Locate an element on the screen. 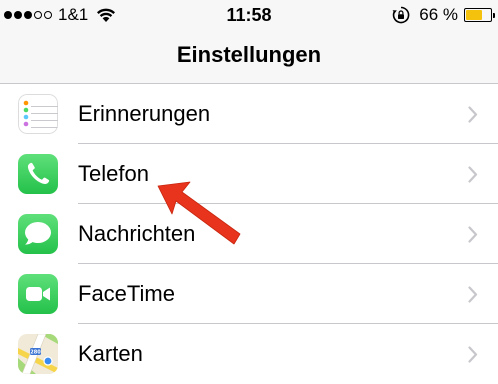 Image resolution: width=498 pixels, height=384 pixels. settings-row-label: Erinnerungen is located at coordinates (144, 113).